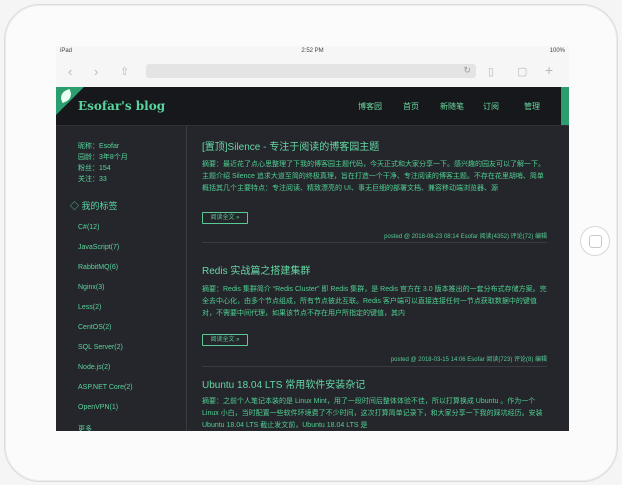 This screenshot has height=485, width=622. I want to click on tag-nginx: Nginx(3), so click(91, 287).